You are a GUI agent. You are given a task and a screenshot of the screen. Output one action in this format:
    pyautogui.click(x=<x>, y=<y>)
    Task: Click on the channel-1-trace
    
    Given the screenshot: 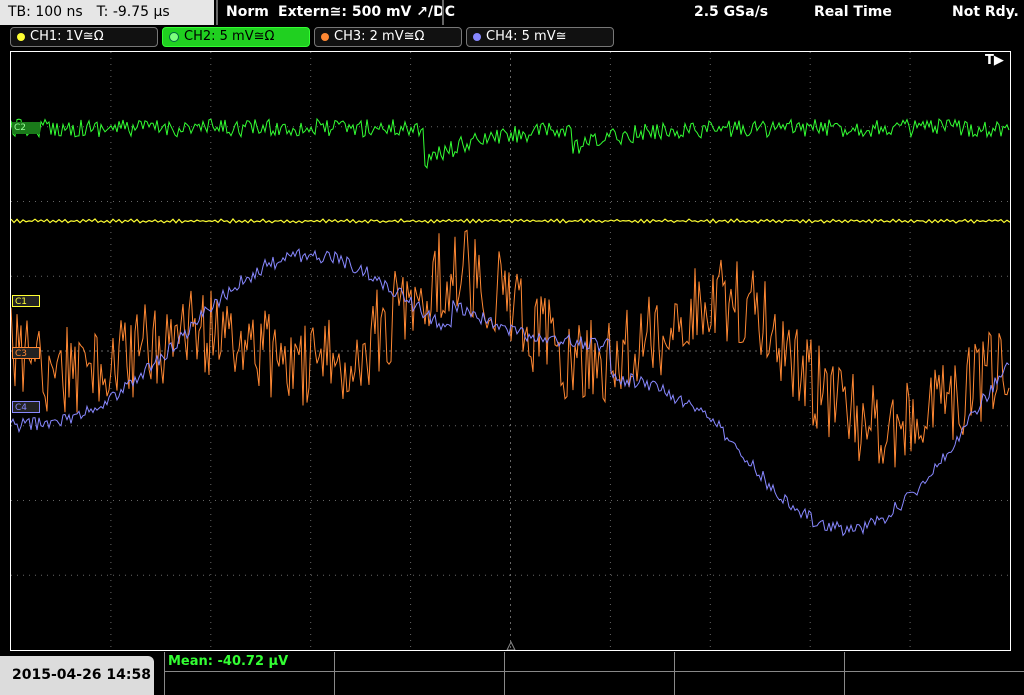 What is the action you would take?
    pyautogui.click(x=510, y=221)
    